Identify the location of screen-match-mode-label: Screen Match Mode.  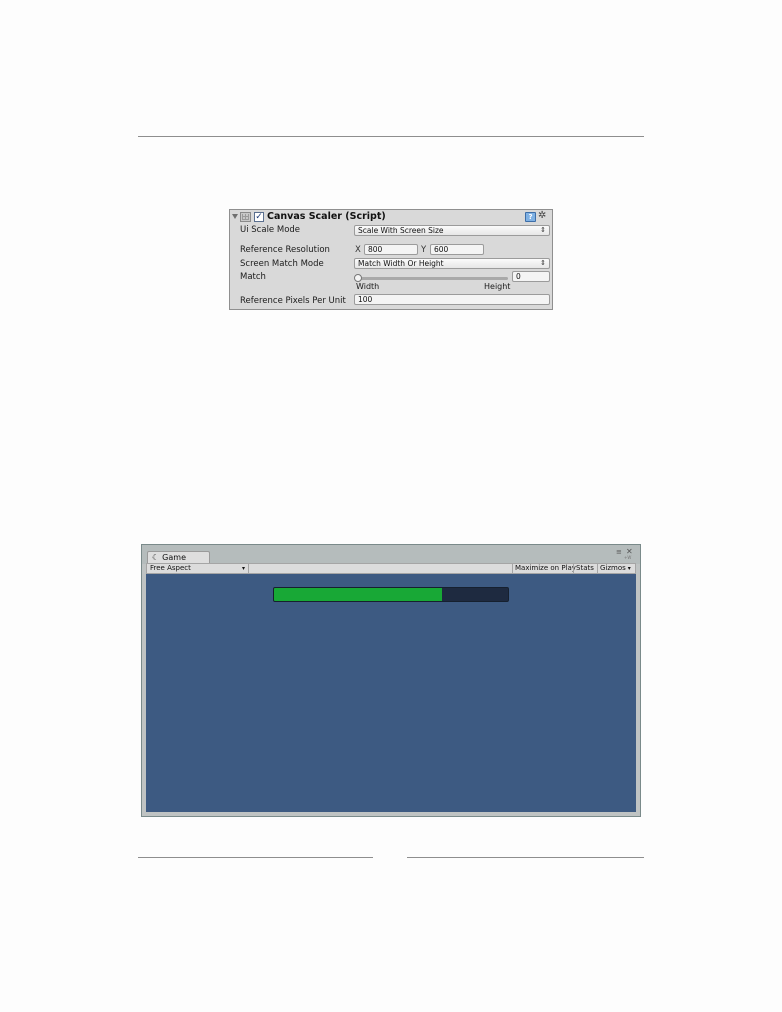
(282, 264).